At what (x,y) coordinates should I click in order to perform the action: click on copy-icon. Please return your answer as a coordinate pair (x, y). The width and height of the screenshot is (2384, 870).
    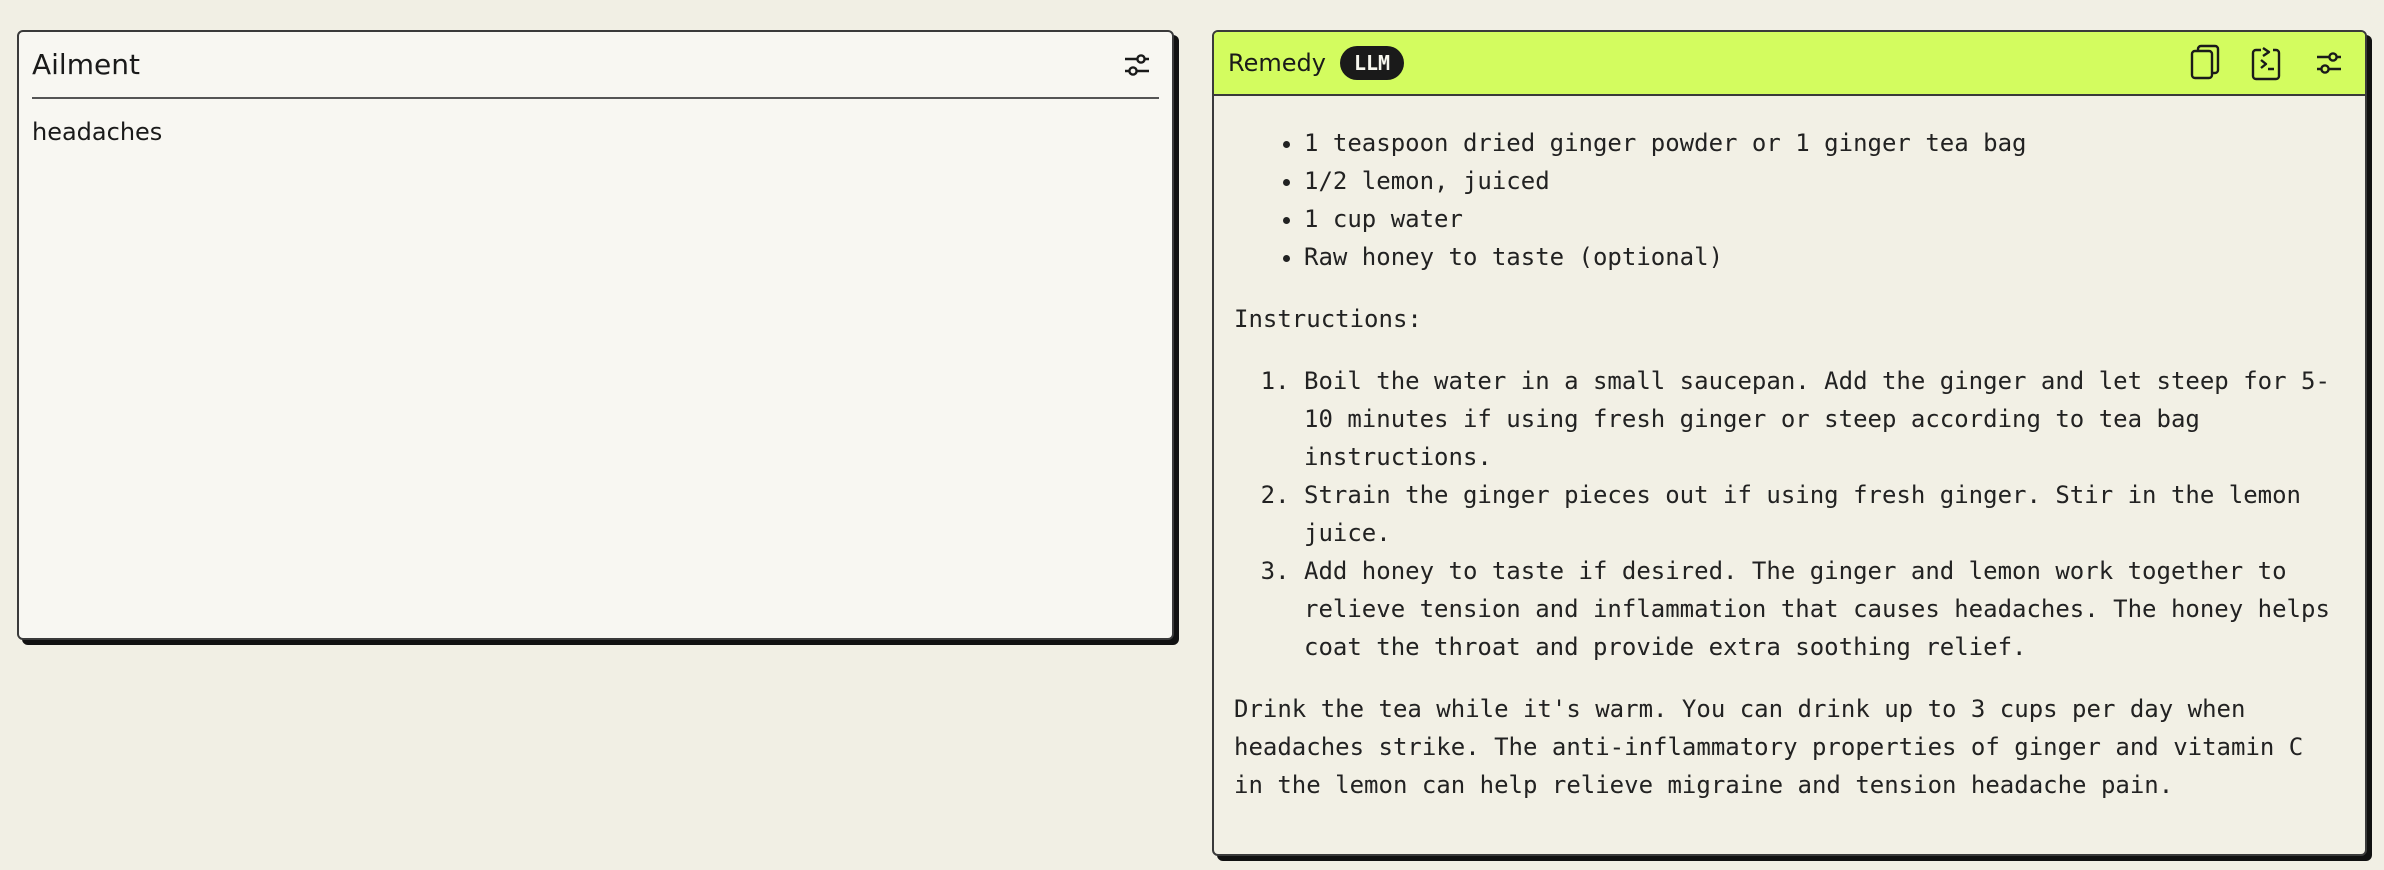
    Looking at the image, I should click on (2205, 63).